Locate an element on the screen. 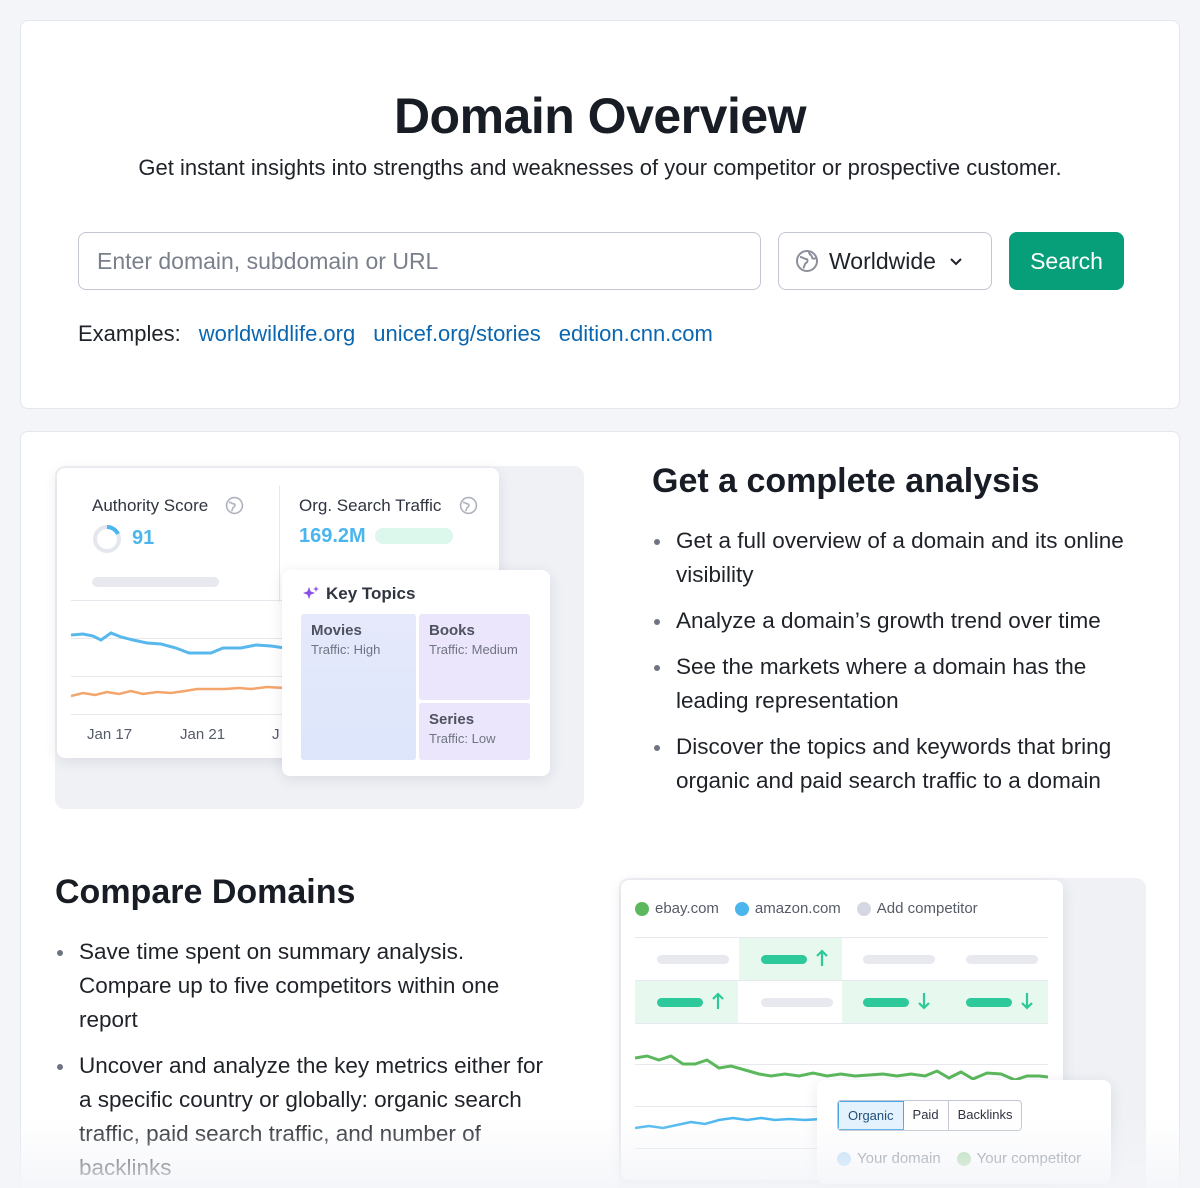 The image size is (1200, 1188). topic-name: Series is located at coordinates (452, 719).